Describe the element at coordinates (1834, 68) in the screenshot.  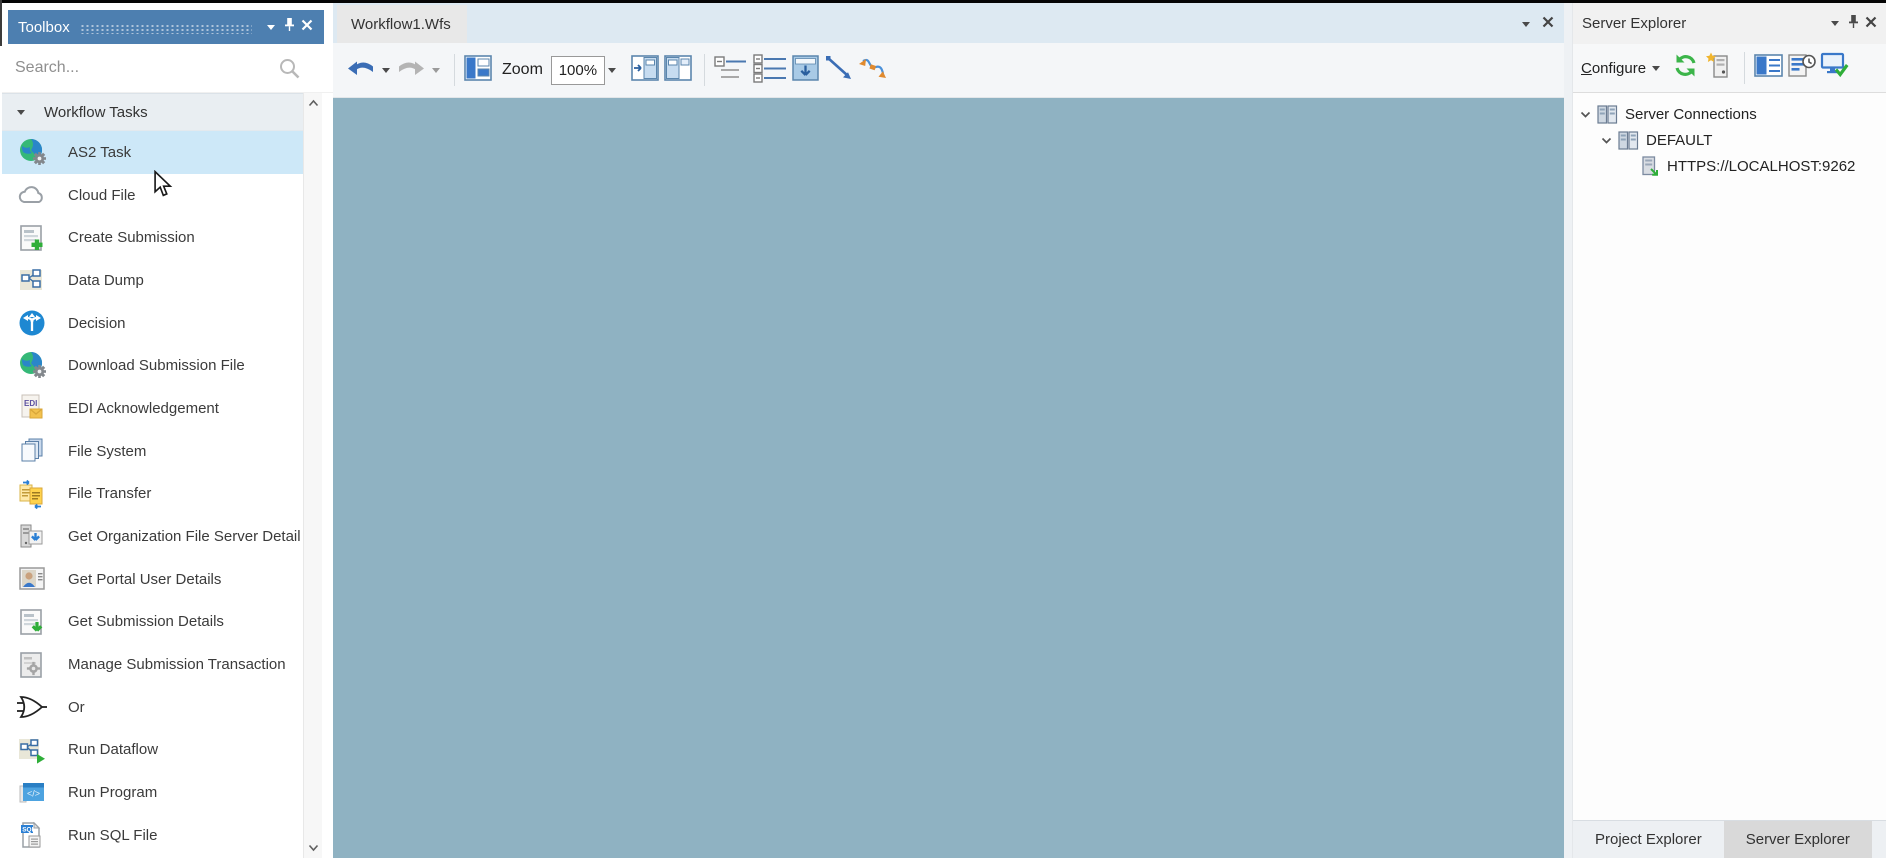
I see `test-connection-button` at that location.